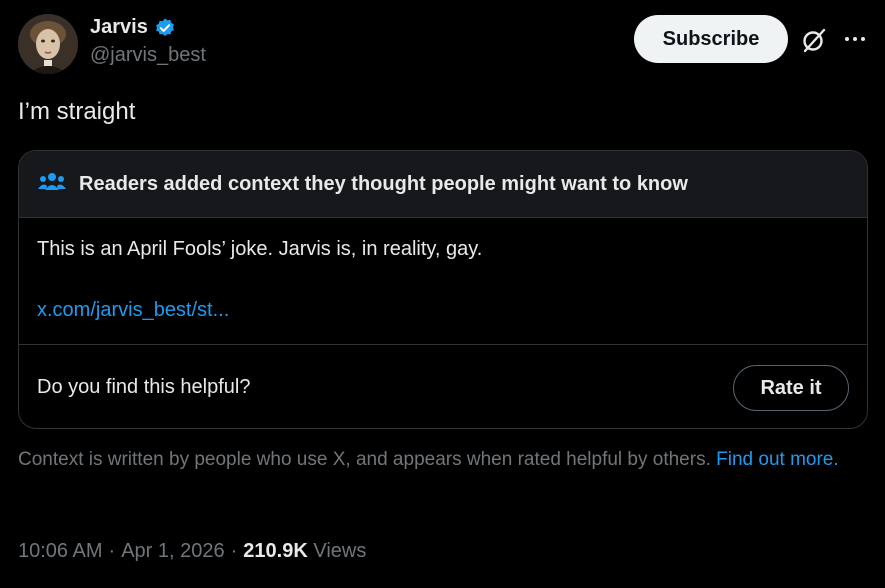 The image size is (885, 588). Describe the element at coordinates (52, 184) in the screenshot. I see `people-icon` at that location.